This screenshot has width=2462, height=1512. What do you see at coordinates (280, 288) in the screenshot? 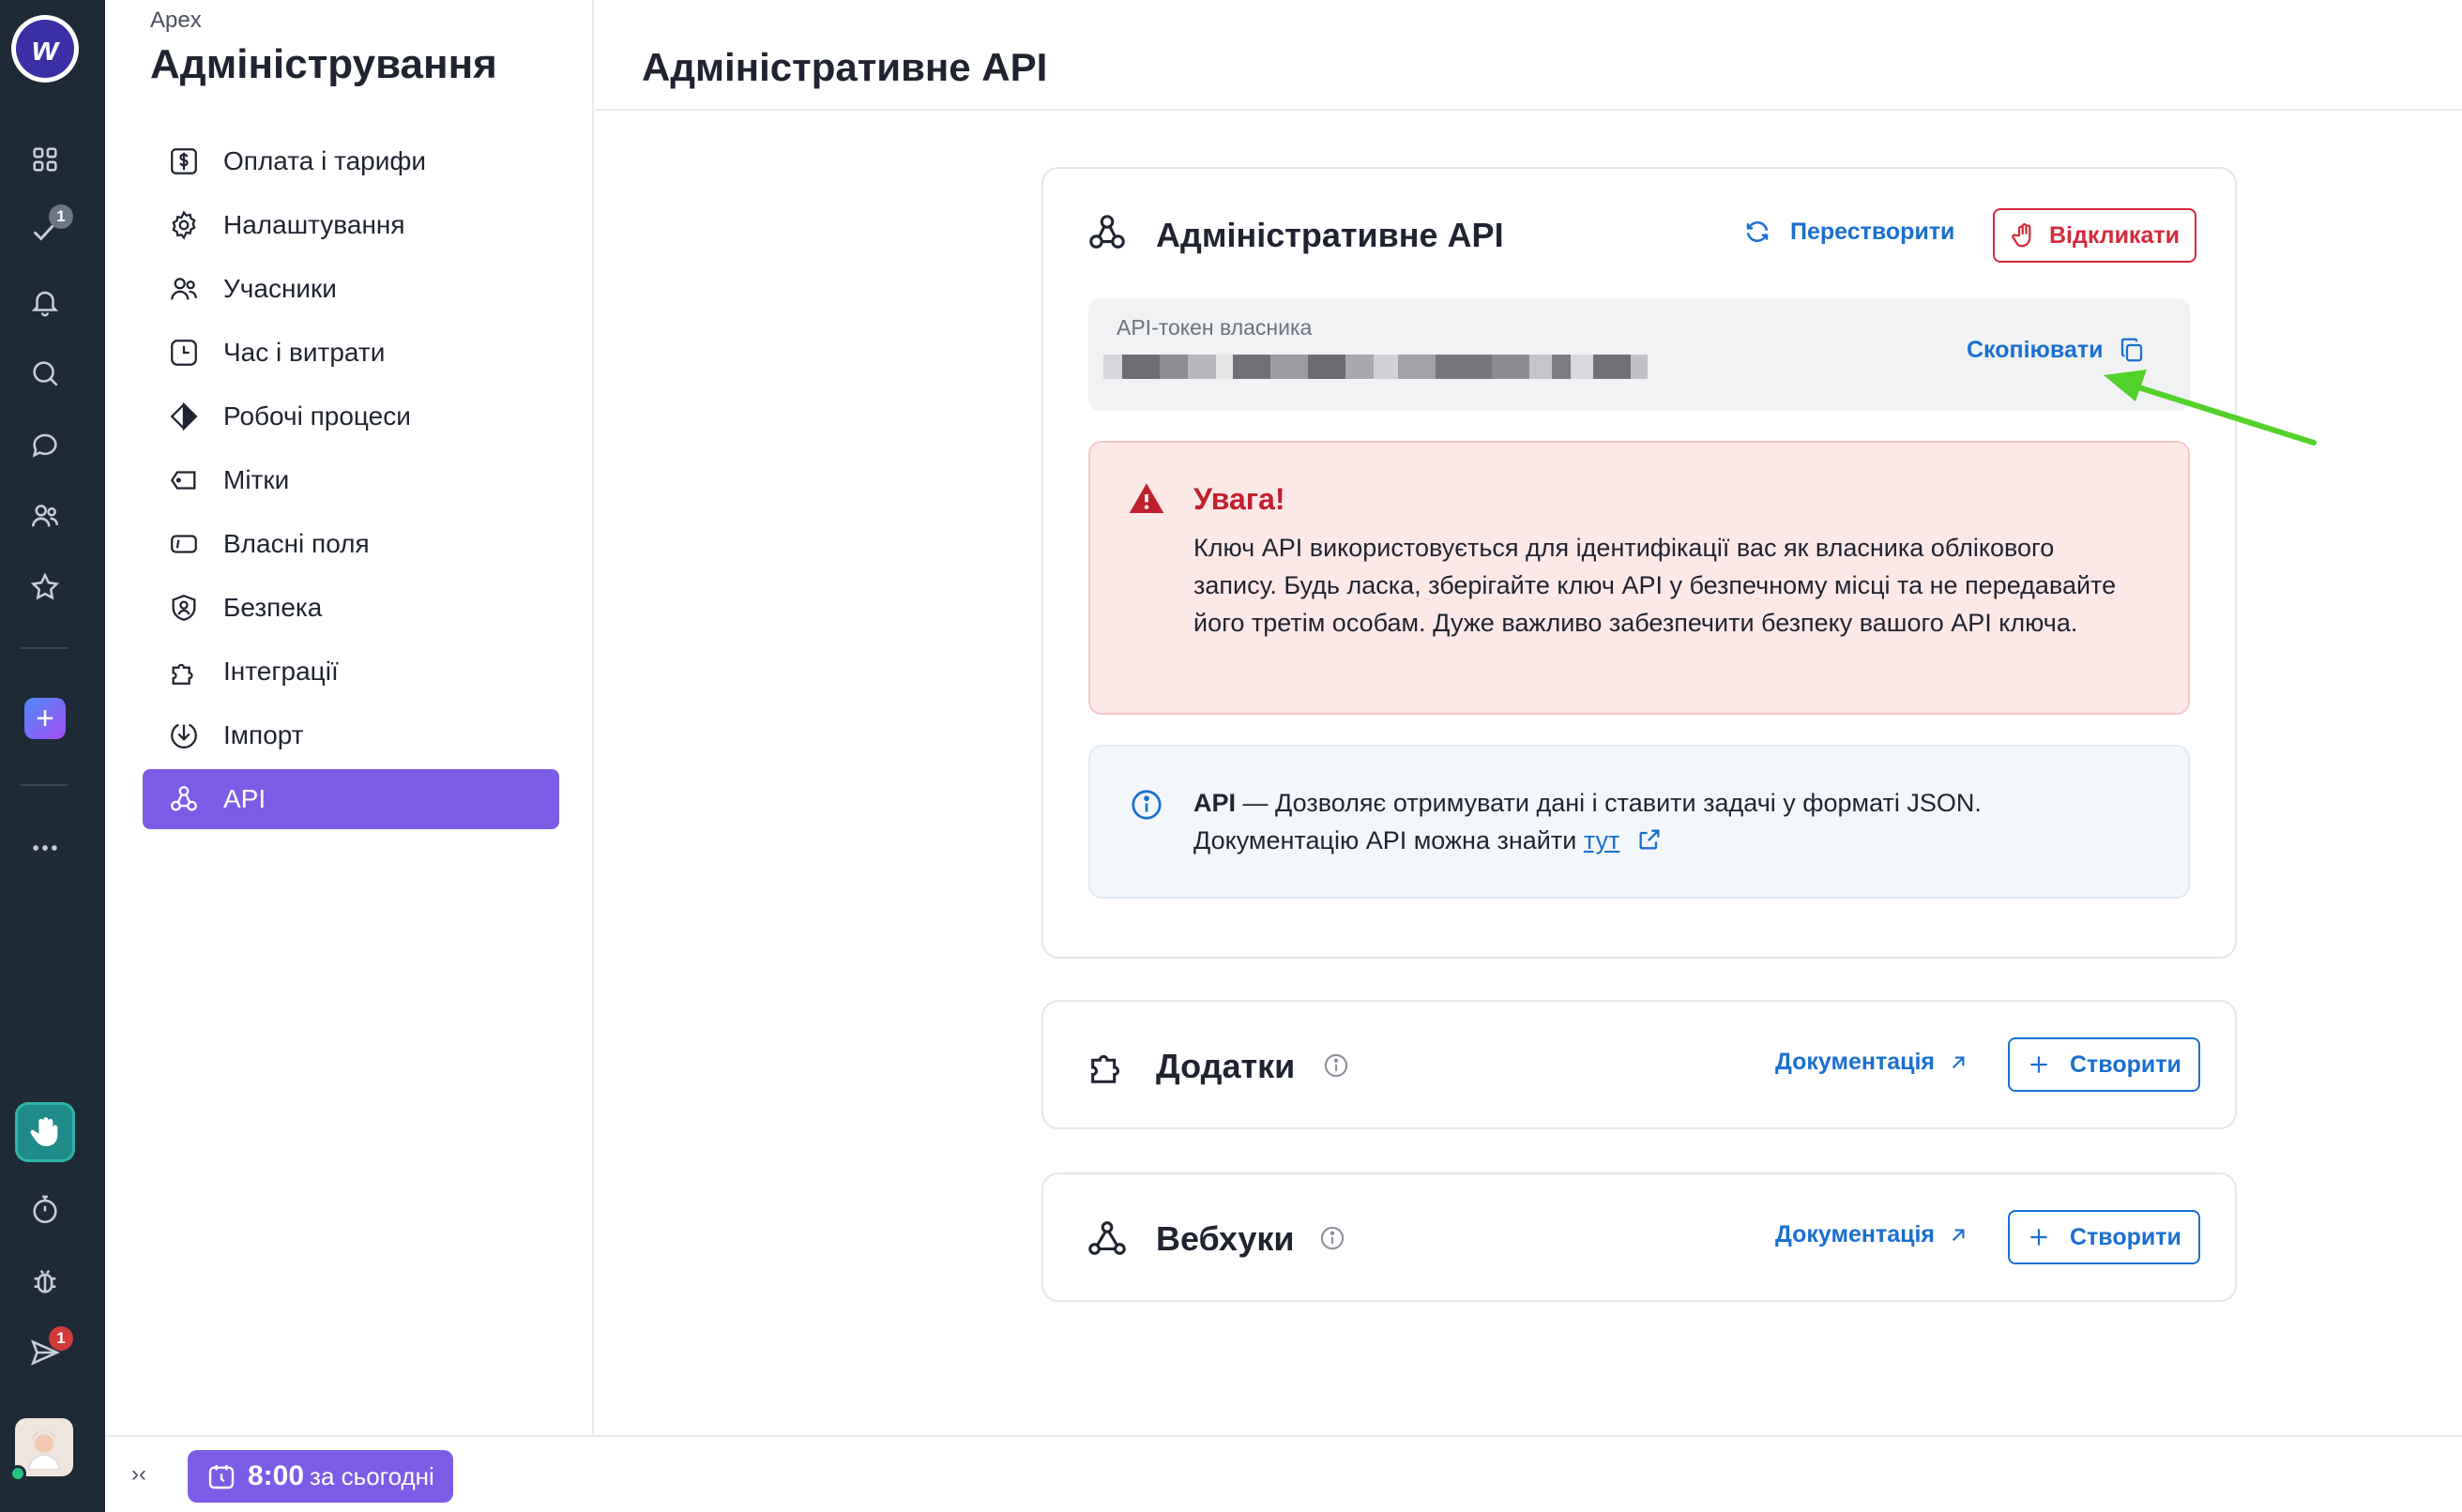
I see `sidebar-item-label: Учасники` at bounding box center [280, 288].